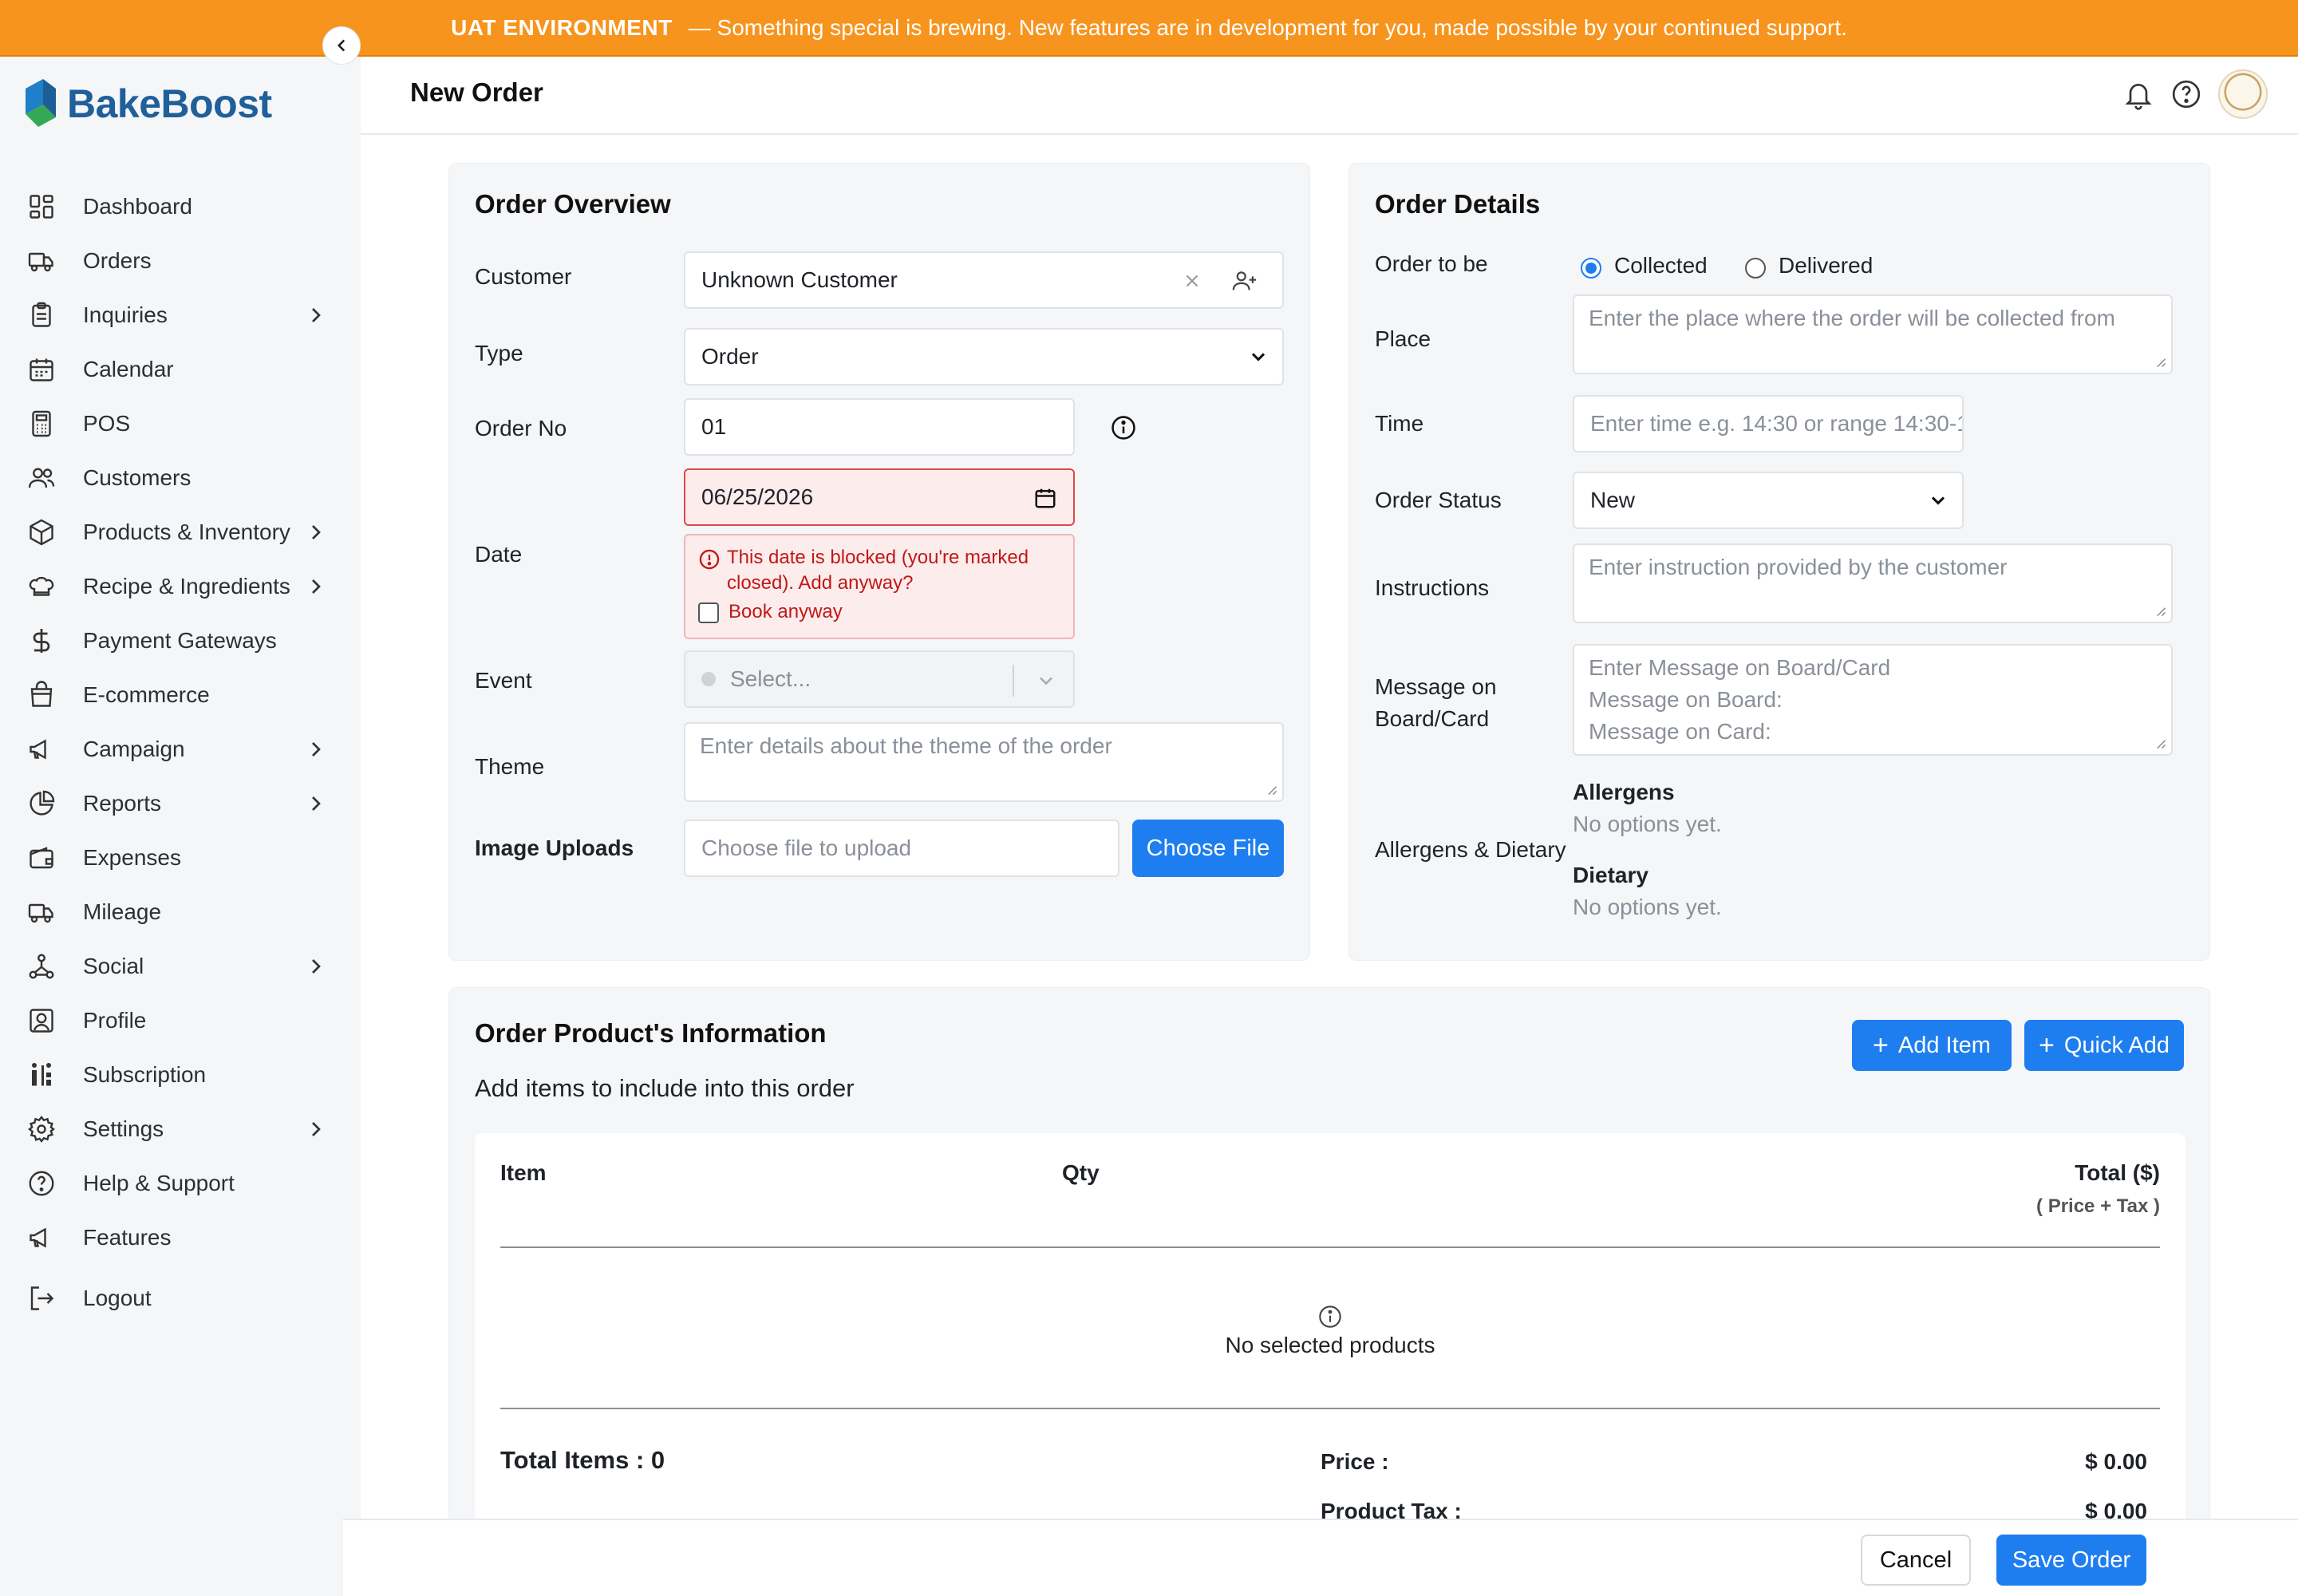 This screenshot has width=2298, height=1596. I want to click on collected-label: Collected, so click(1661, 265).